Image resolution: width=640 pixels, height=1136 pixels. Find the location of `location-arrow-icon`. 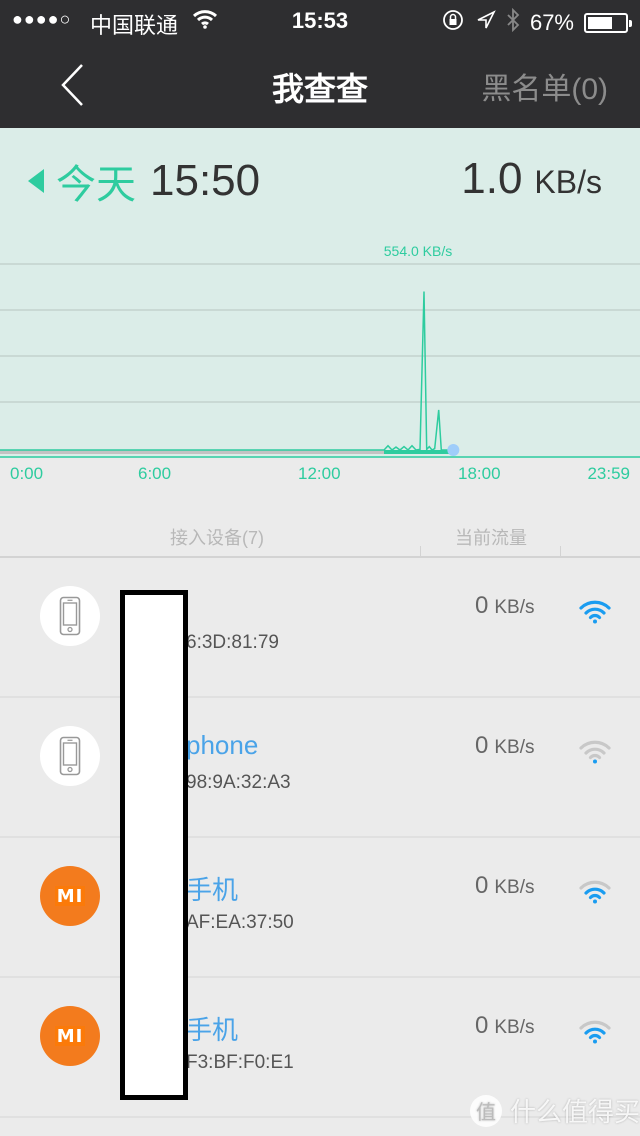

location-arrow-icon is located at coordinates (486, 23).